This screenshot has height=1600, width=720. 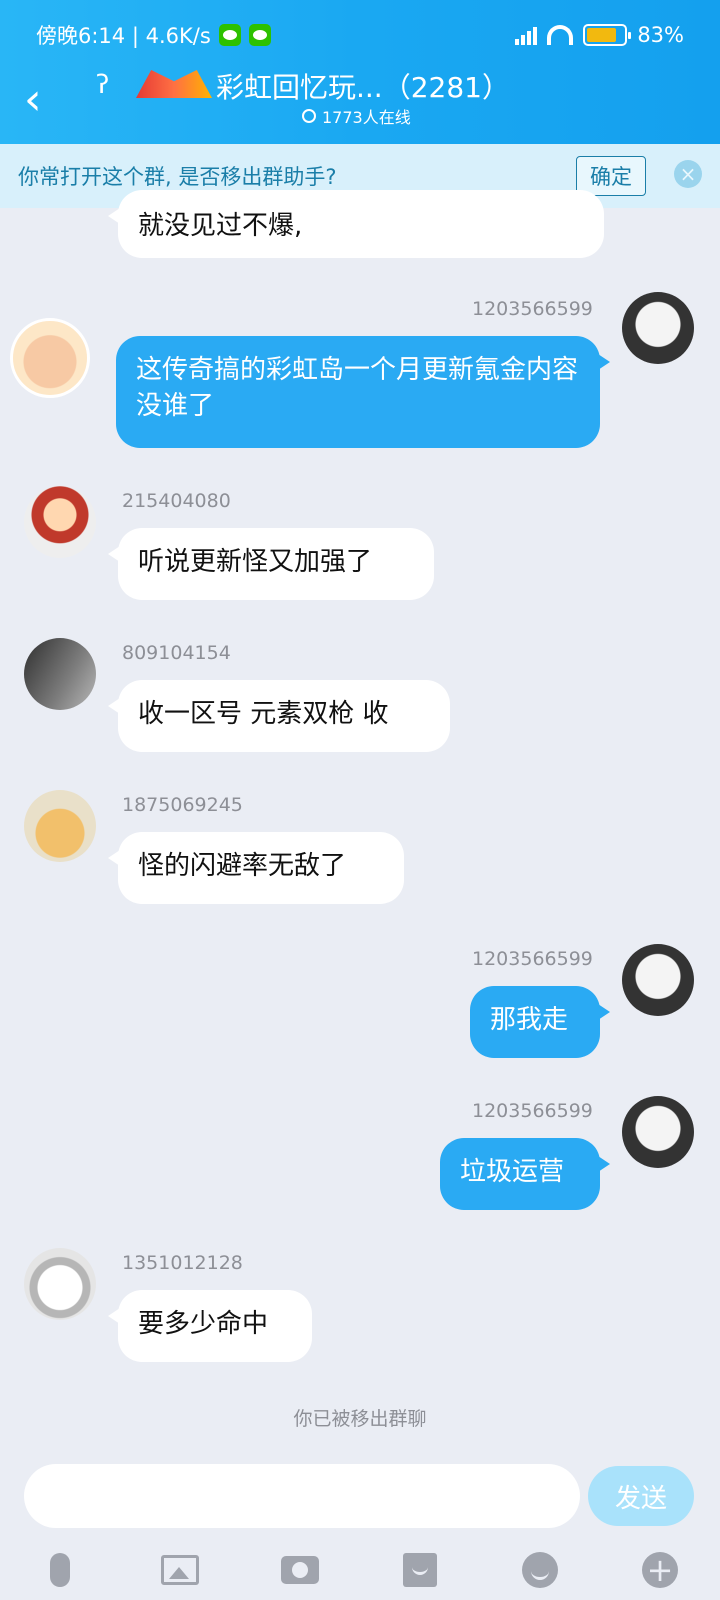 I want to click on message-bubble: 要多少命中, so click(x=210, y=1326).